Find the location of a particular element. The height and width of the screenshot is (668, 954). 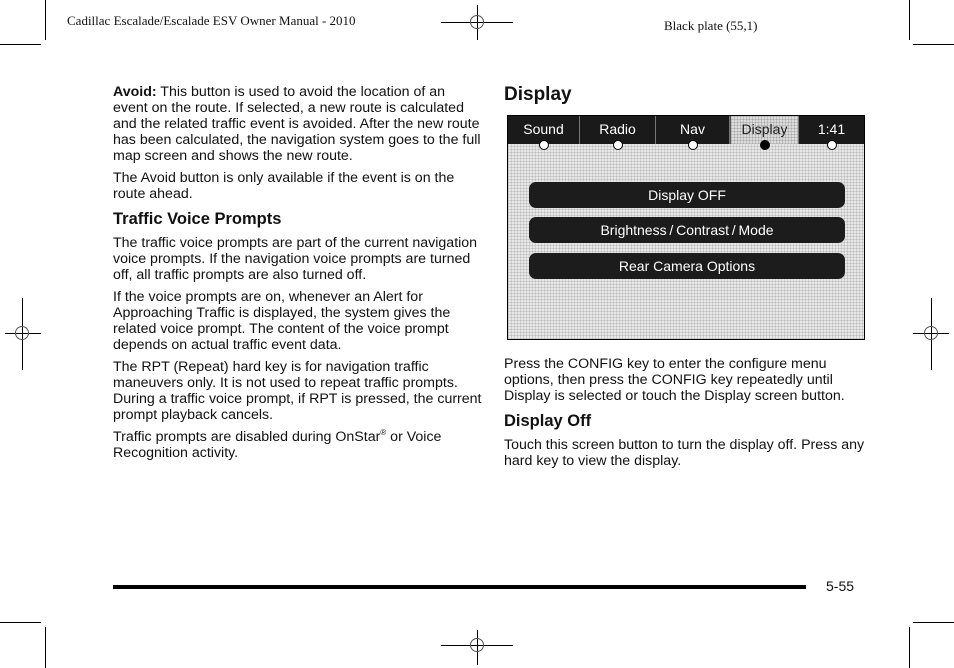

brightness-contrast-mode-button: Brightness / Contrast / Mode is located at coordinates (687, 230).